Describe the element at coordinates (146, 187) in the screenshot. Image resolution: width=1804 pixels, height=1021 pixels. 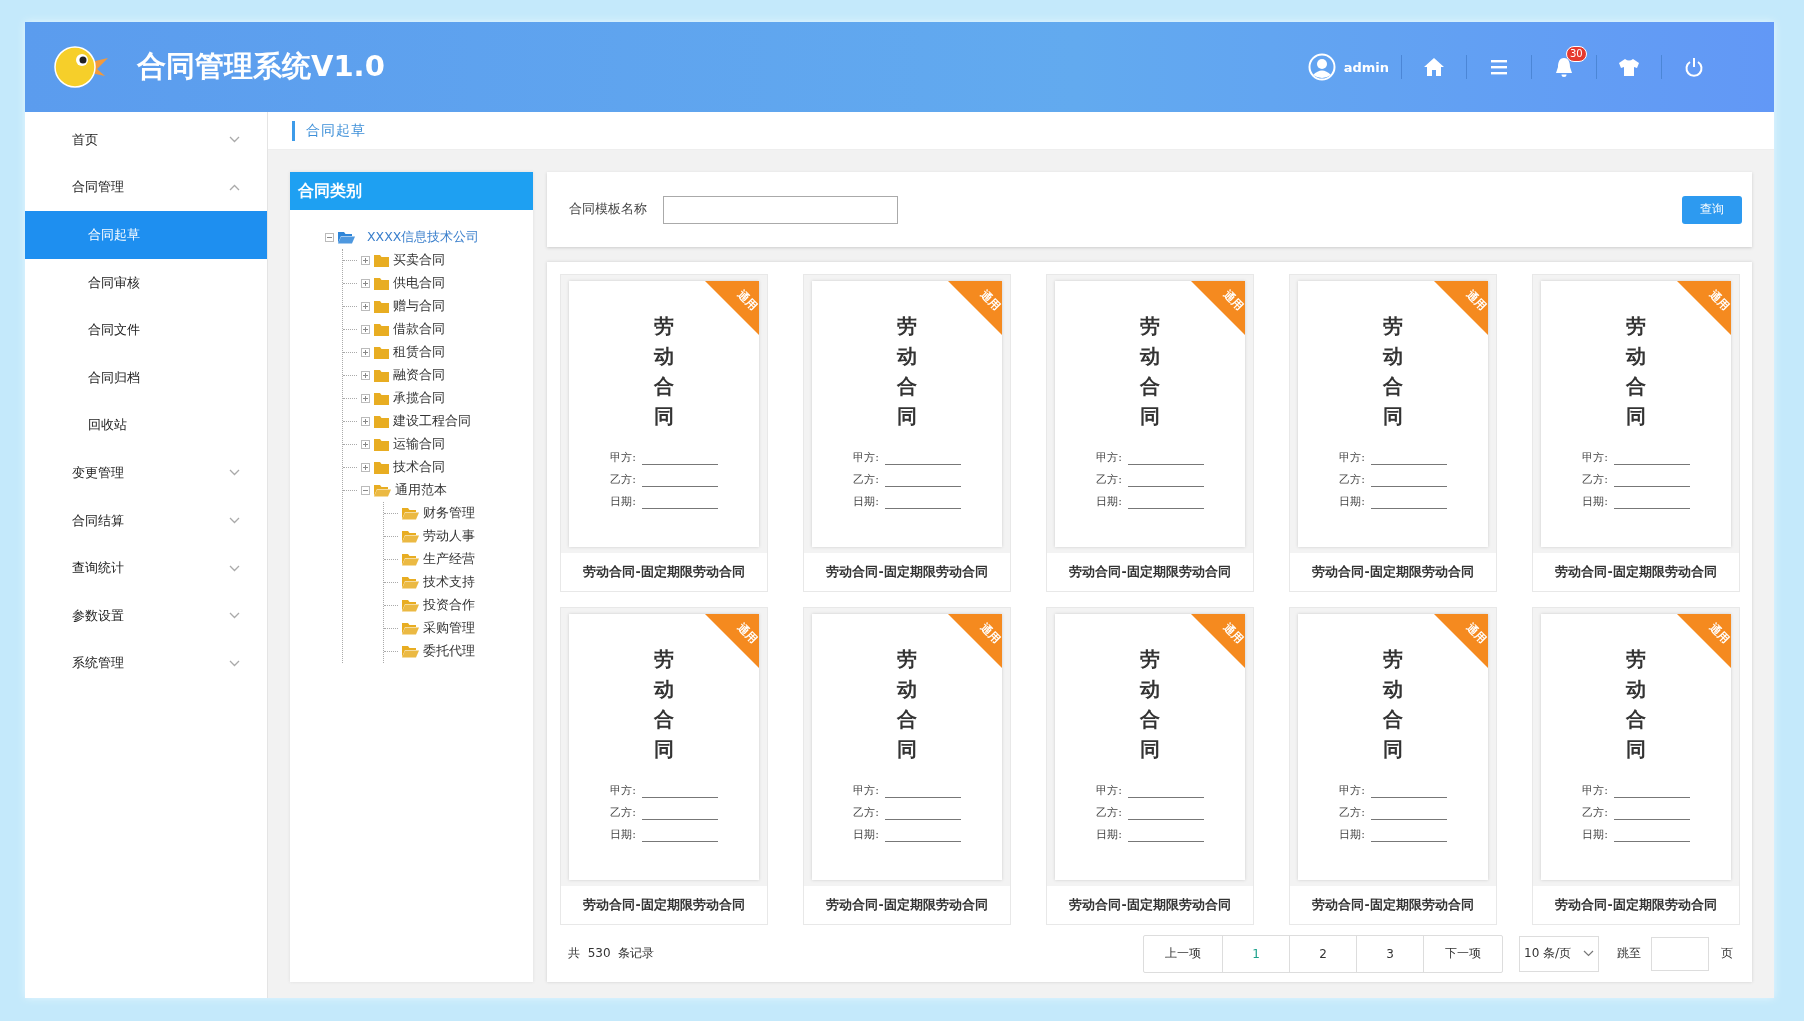
I see `nav-item: 合同管理` at that location.